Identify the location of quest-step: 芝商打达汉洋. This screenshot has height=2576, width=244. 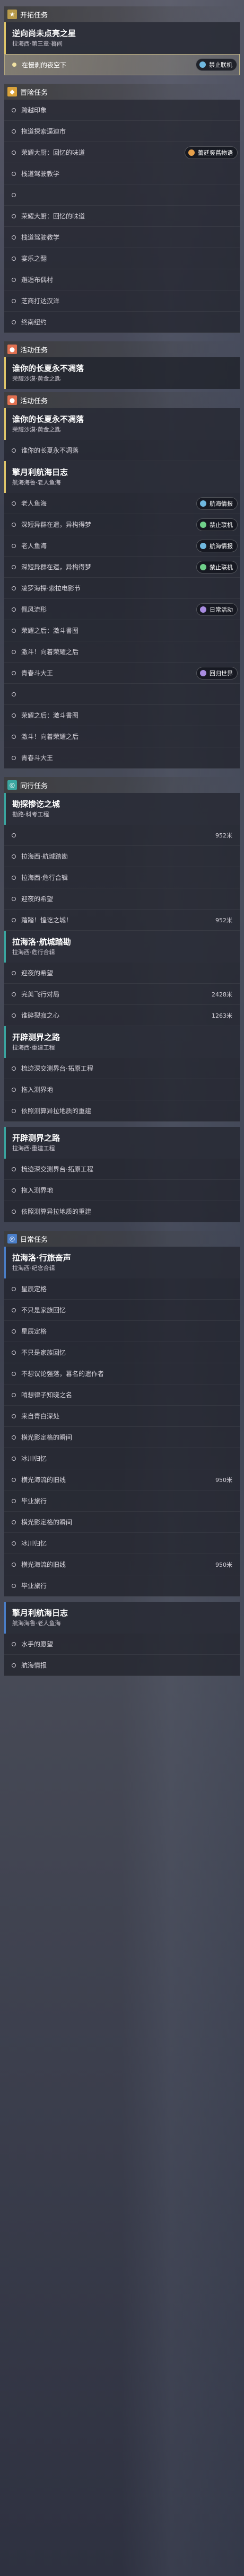
(122, 301).